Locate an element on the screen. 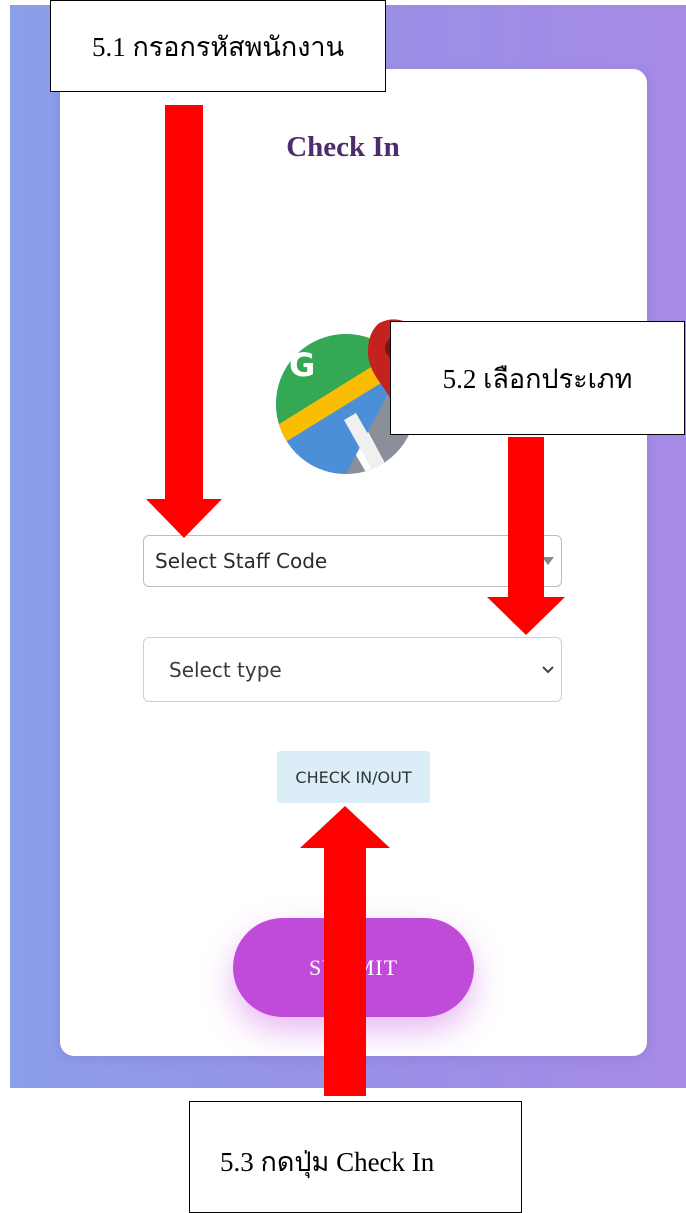 The height and width of the screenshot is (1213, 686). staff-code-select-value: Select Staff Code is located at coordinates (241, 561).